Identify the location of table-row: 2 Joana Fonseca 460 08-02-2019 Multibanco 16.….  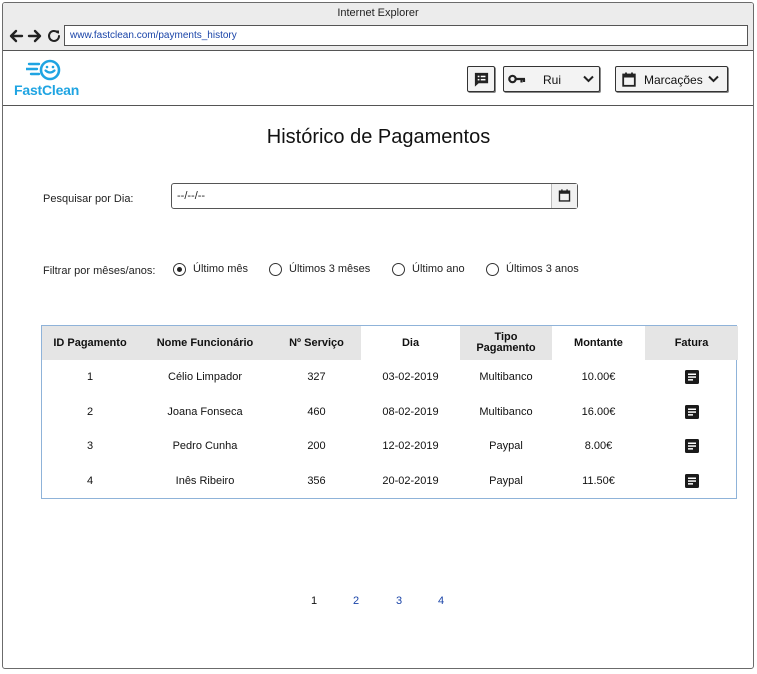
(390, 412).